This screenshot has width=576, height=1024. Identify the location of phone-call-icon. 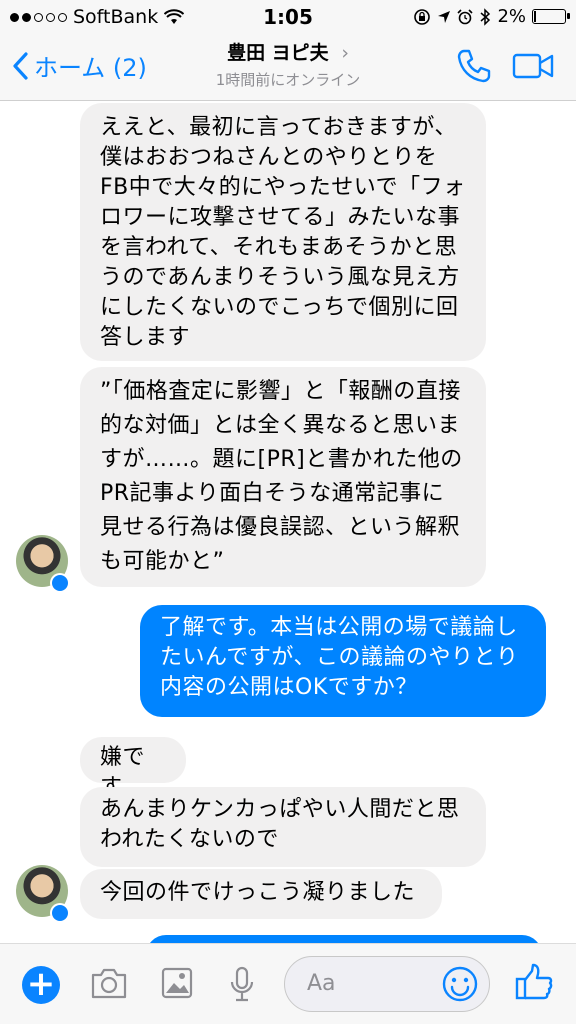
(474, 66).